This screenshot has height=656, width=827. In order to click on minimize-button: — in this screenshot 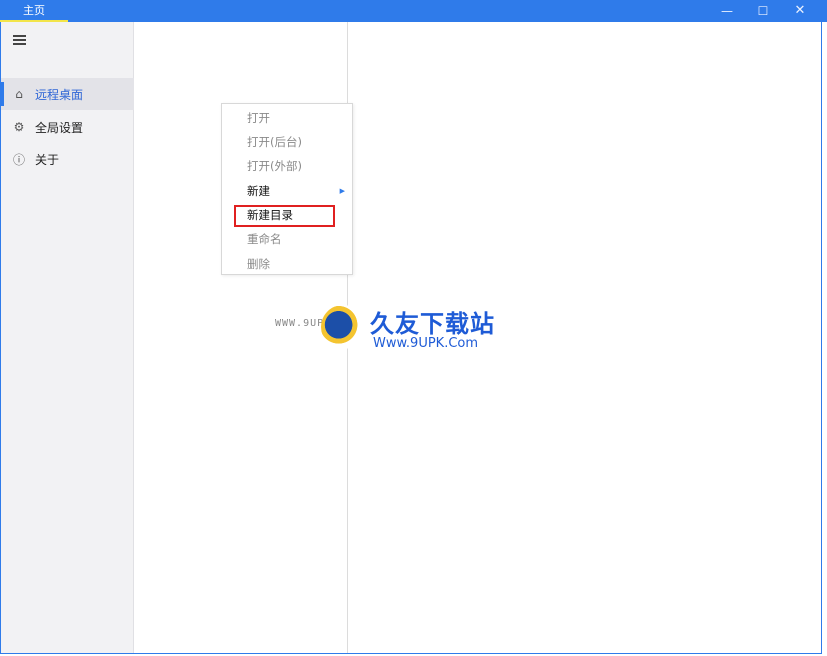, I will do `click(727, 11)`.